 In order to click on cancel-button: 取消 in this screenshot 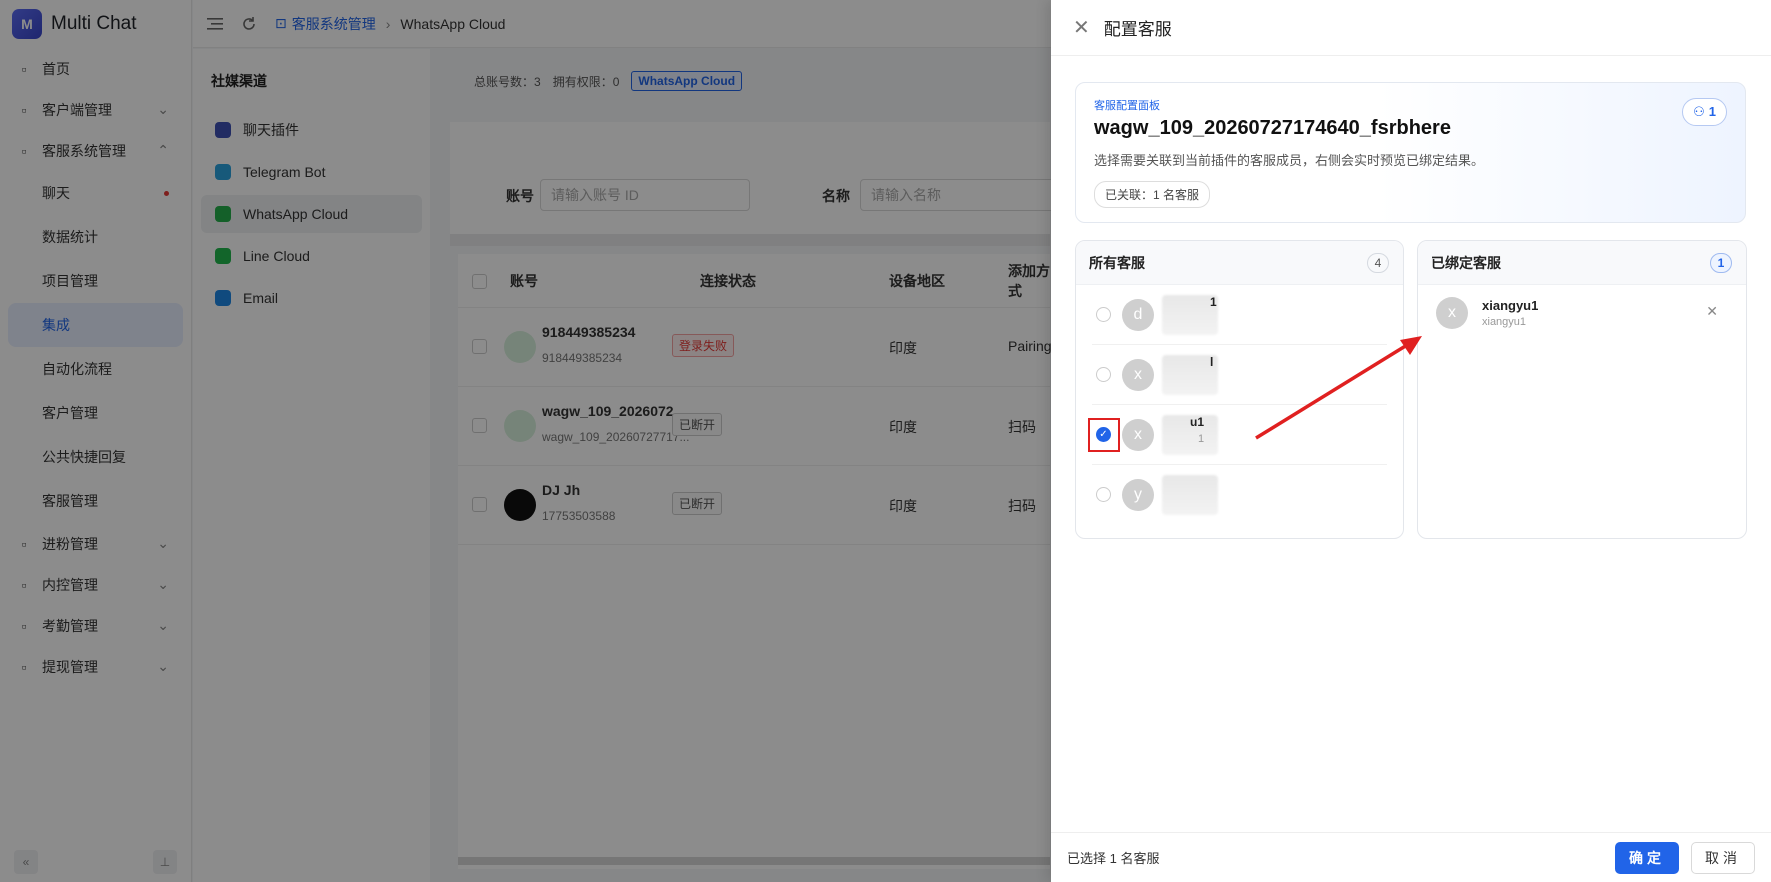, I will do `click(1723, 858)`.